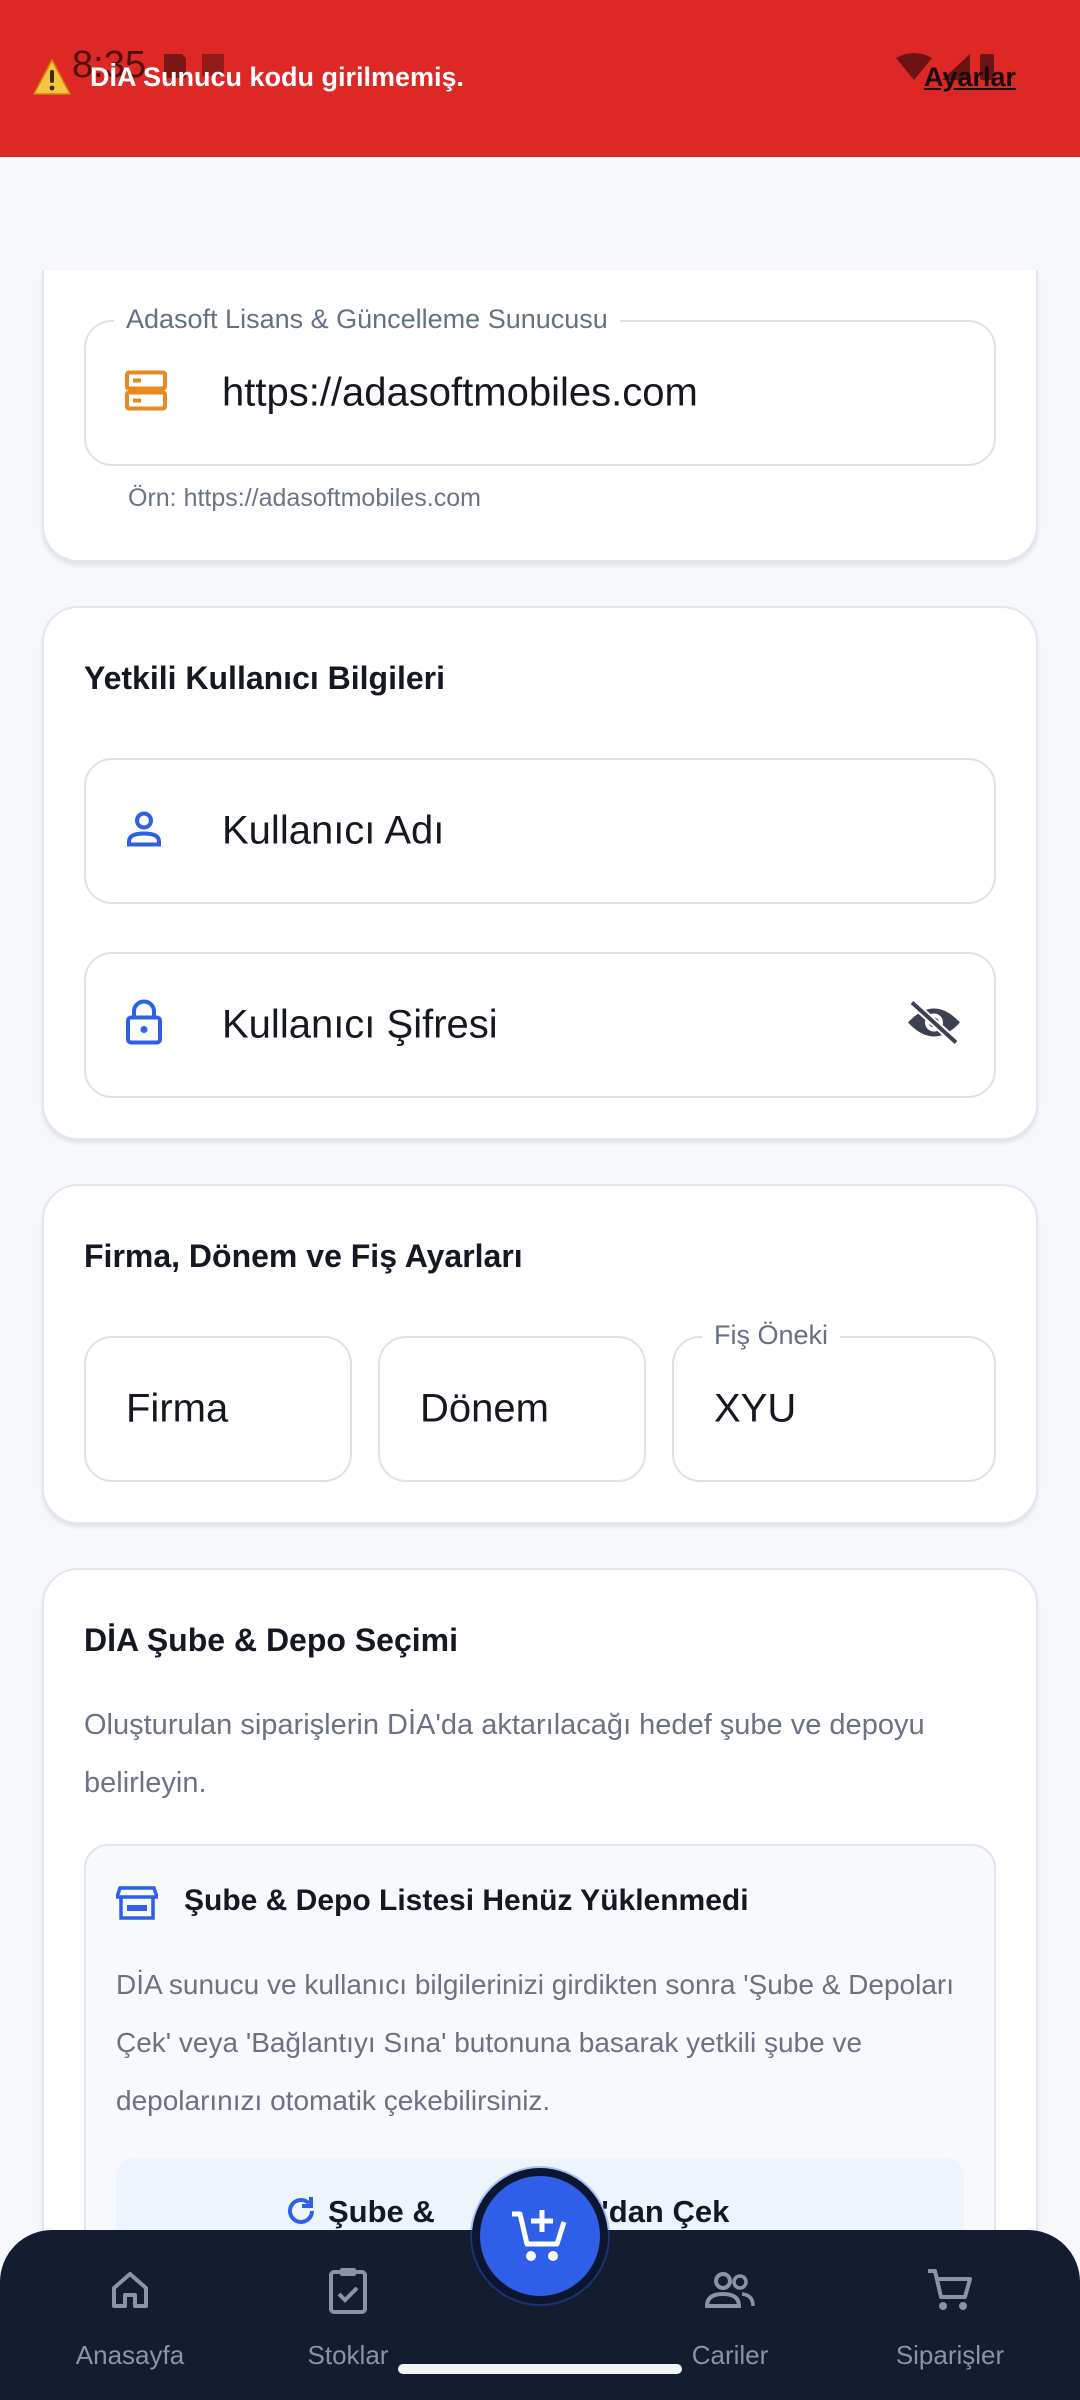  I want to click on nav-label-anasayfa: Anasayfa, so click(130, 2355).